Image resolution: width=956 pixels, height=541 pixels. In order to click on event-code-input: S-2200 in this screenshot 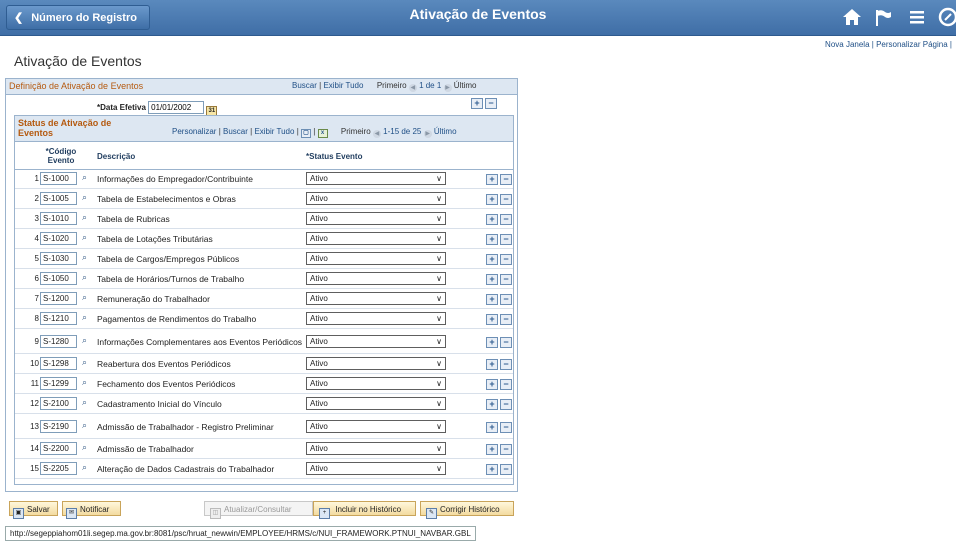, I will do `click(58, 448)`.